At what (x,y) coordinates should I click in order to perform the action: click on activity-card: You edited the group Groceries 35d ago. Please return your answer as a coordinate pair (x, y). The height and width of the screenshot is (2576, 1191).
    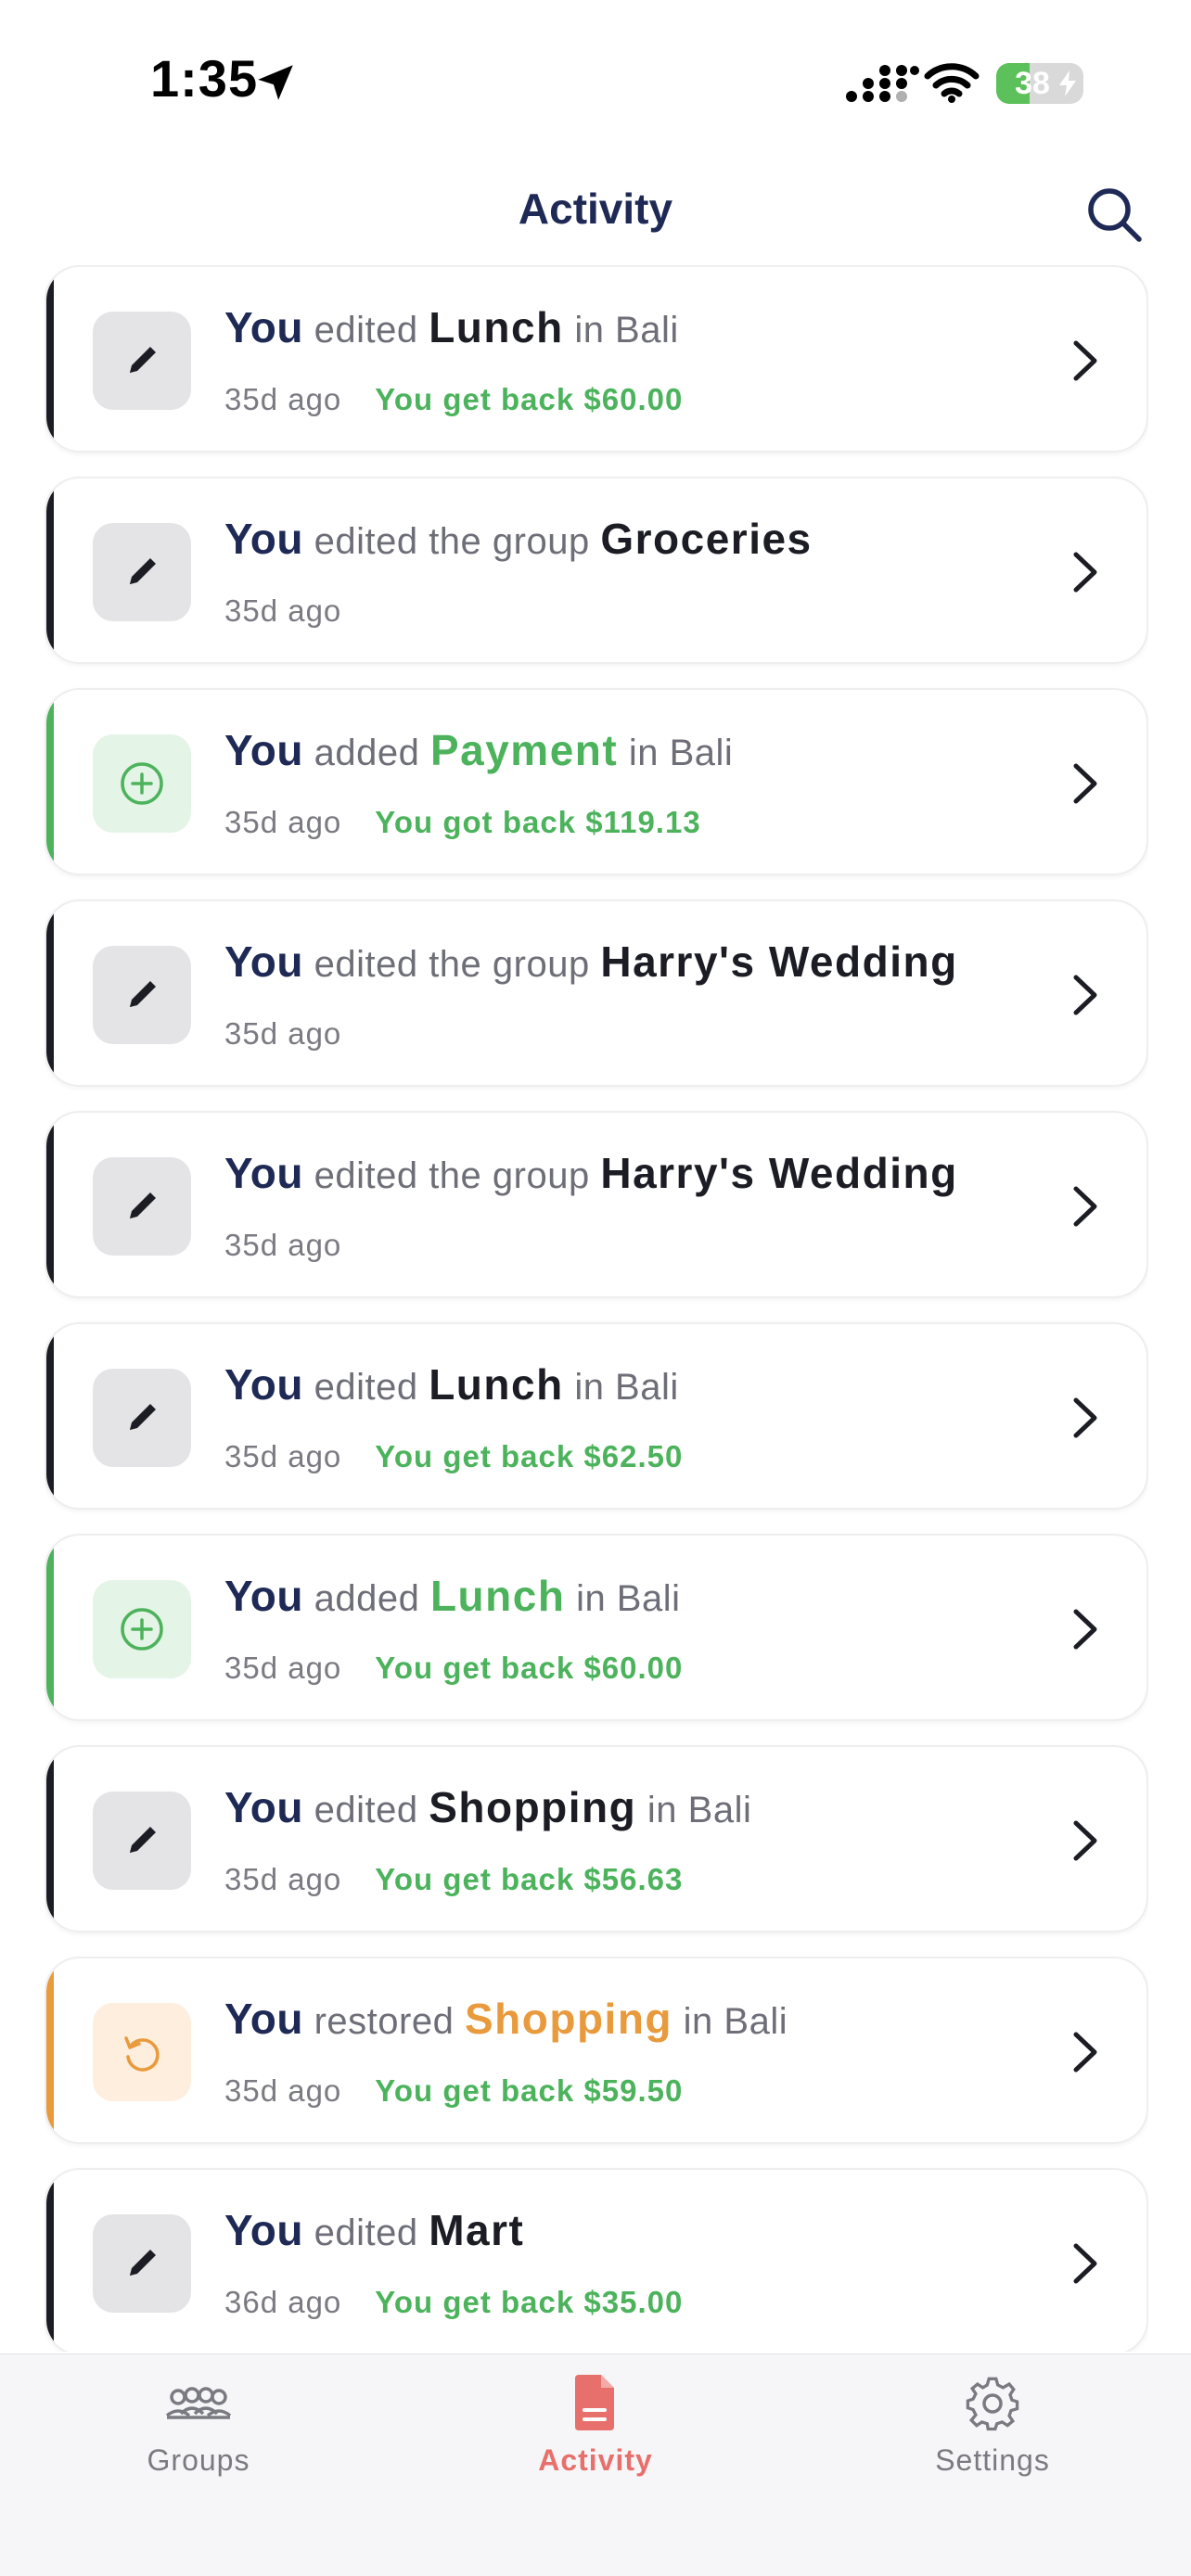
    Looking at the image, I should click on (597, 570).